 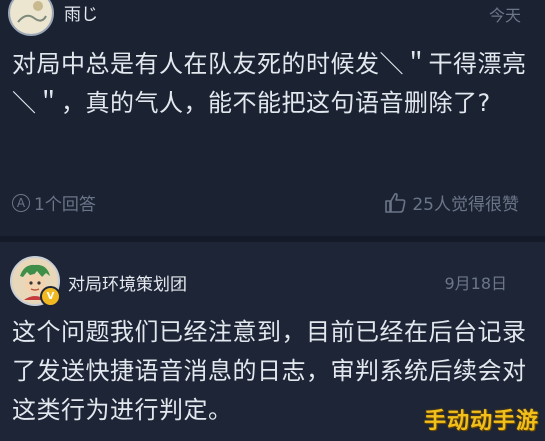 I want to click on answer-author-name: 对局环境策划团, so click(x=127, y=282).